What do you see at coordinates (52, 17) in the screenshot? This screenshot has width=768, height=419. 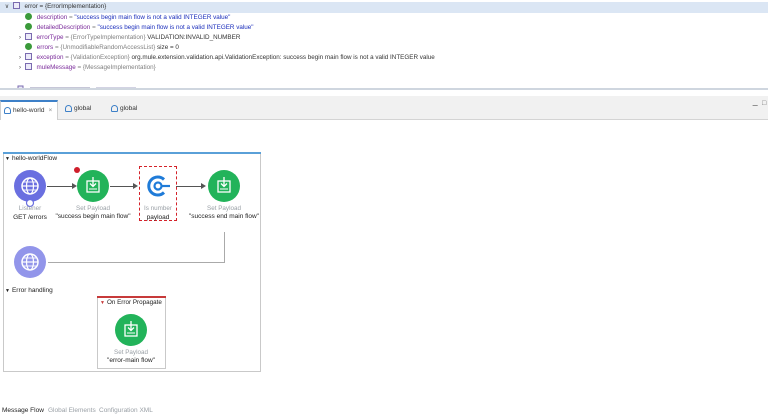 I see `variable-name: description` at bounding box center [52, 17].